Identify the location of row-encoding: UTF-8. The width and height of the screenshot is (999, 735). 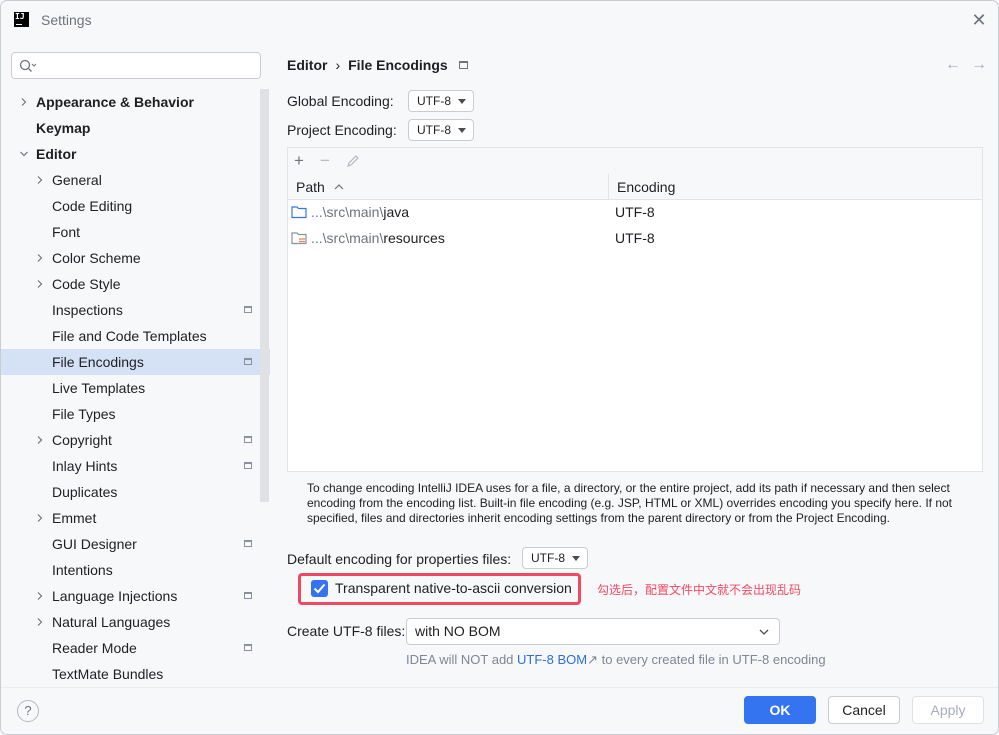
(635, 238).